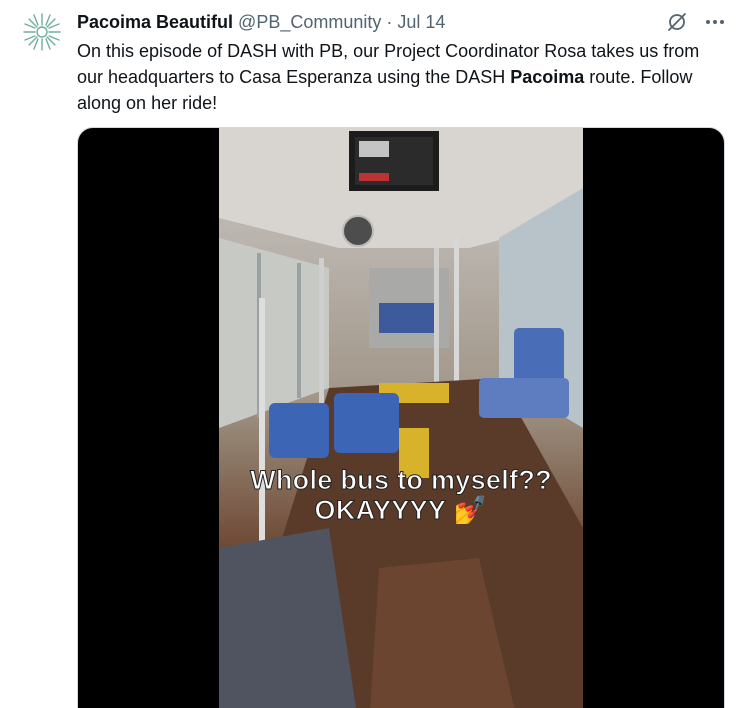 Image resolution: width=751 pixels, height=708 pixels. I want to click on display-name: Pacoima Beautiful, so click(155, 22).